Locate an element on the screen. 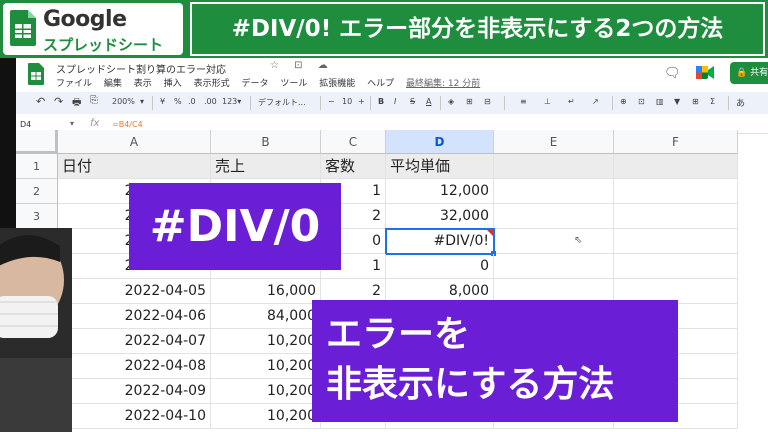 This screenshot has width=768, height=432. hide-error-callout: エラーを 非表示にする方法 is located at coordinates (495, 361).